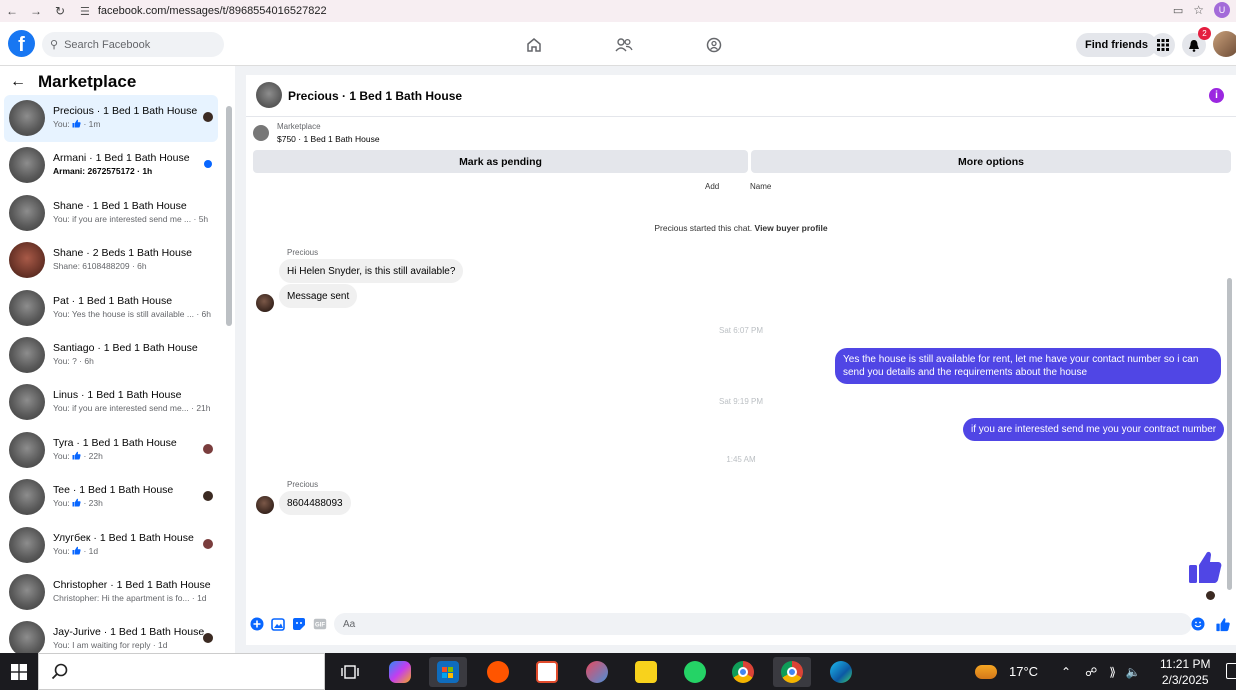 The height and width of the screenshot is (690, 1236). I want to click on search-input: ⚲ Search Facebook, so click(133, 44).